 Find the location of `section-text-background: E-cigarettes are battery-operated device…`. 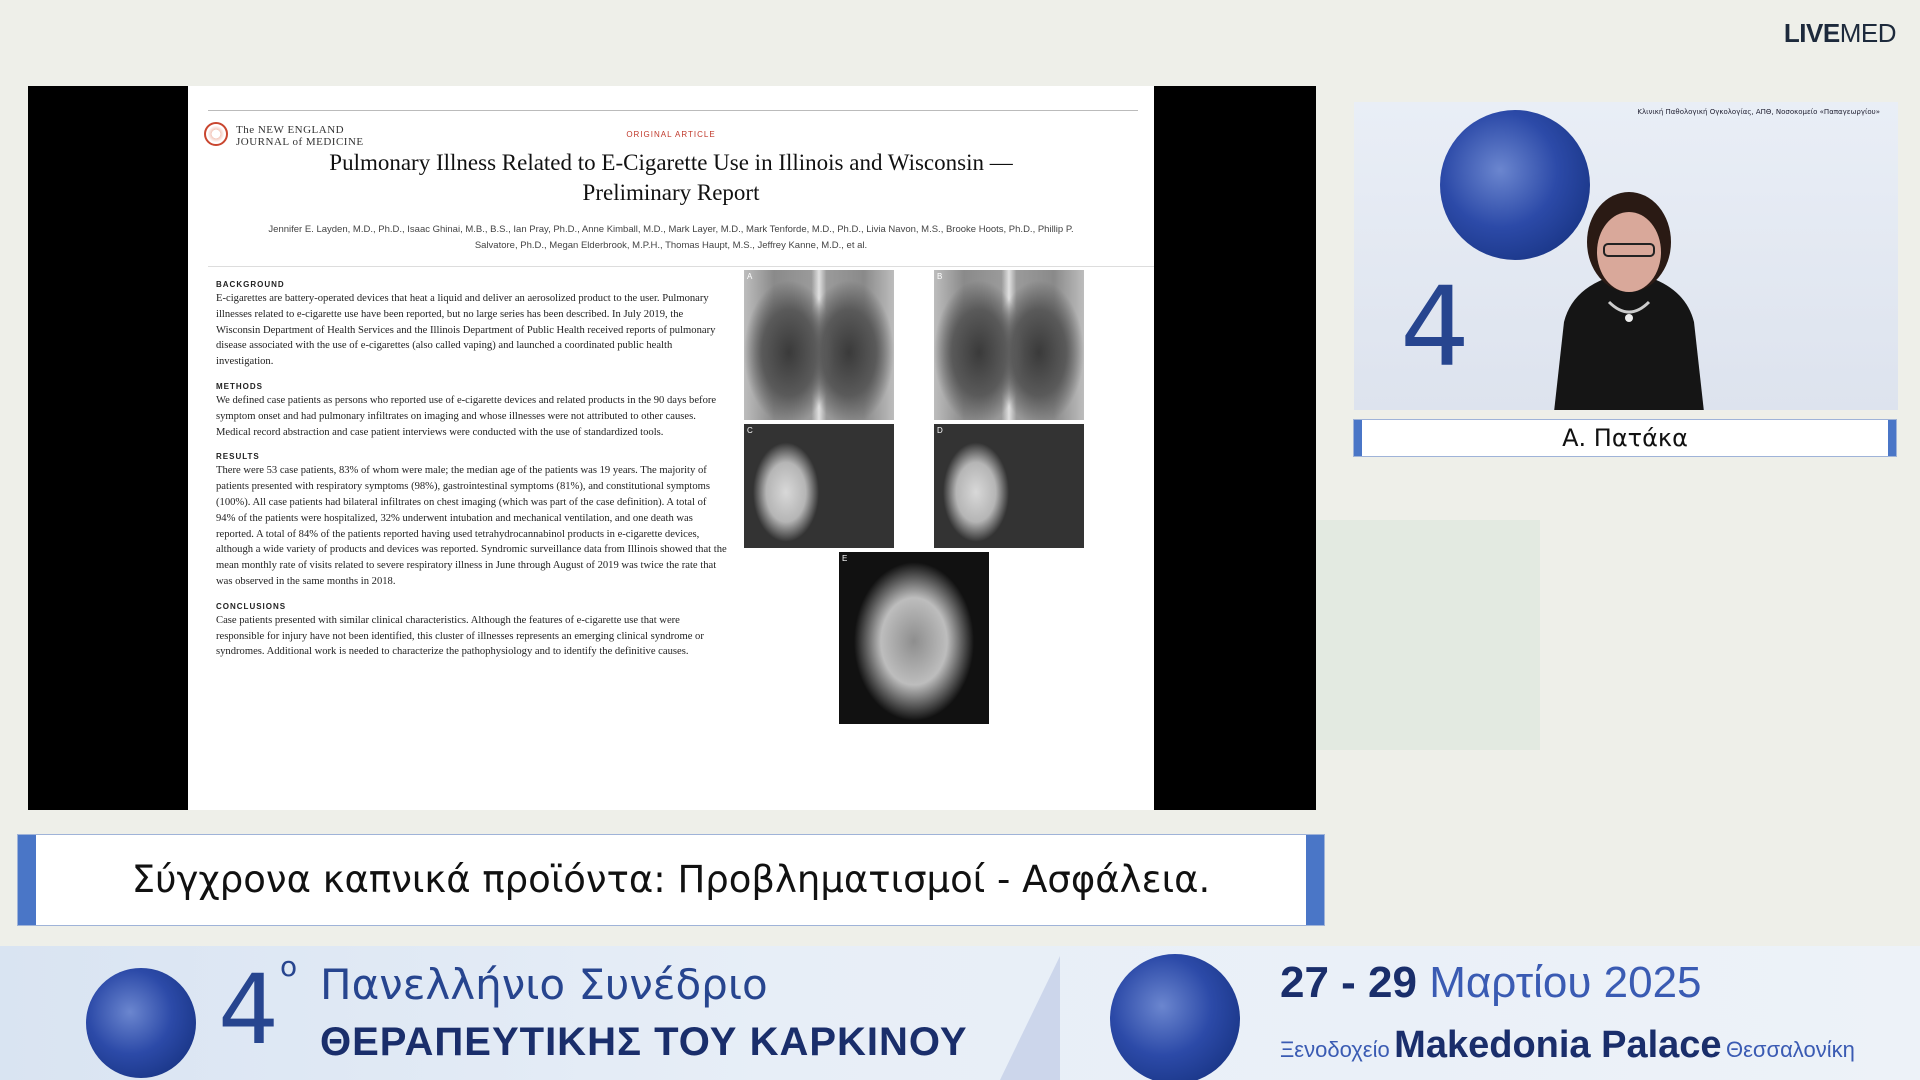

section-text-background: E-cigarettes are battery-operated device… is located at coordinates (466, 330).